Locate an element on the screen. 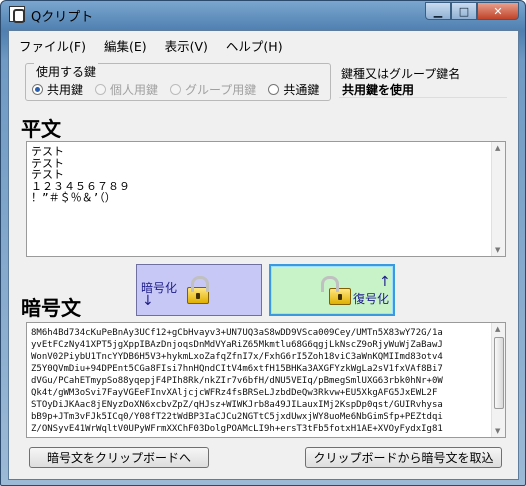  radio-label: グループ用鍵 is located at coordinates (221, 90).